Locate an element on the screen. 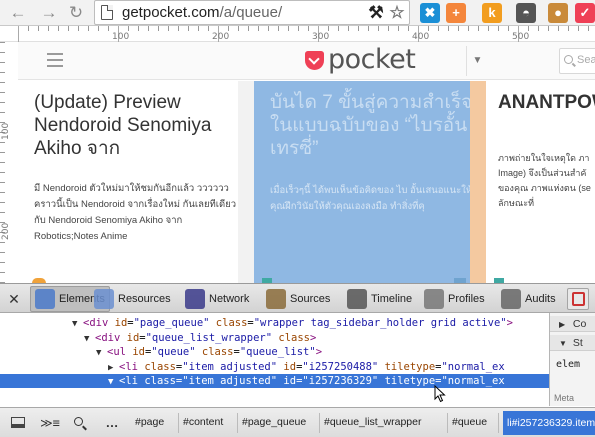 The height and width of the screenshot is (437, 595). hamburger-menu-icon is located at coordinates (55, 60).